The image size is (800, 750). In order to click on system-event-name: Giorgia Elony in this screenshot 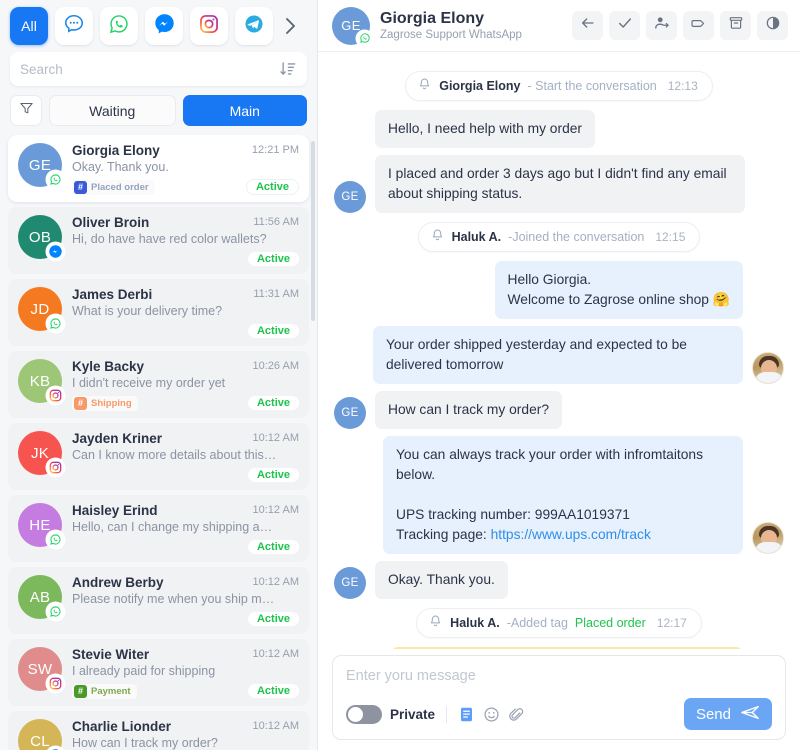, I will do `click(480, 86)`.